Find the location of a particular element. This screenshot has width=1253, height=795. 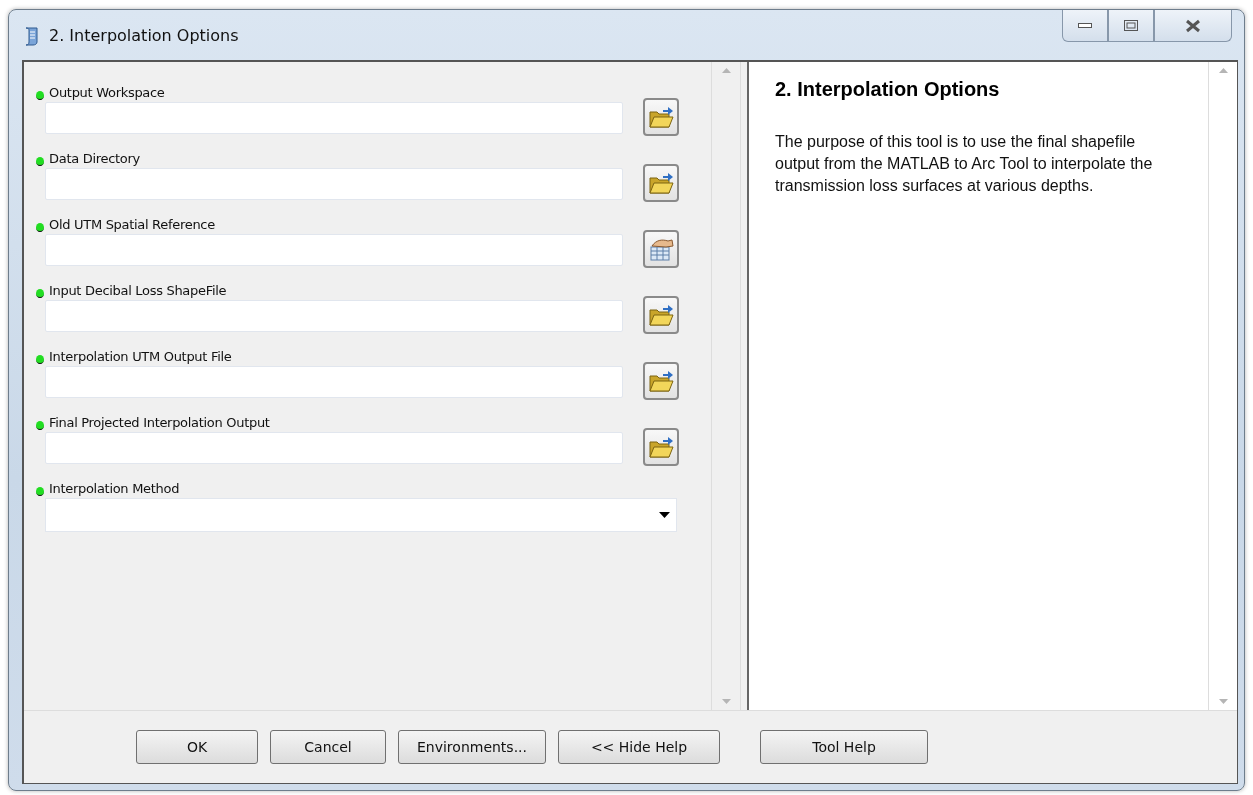

help-title: 2. Interpolation Options is located at coordinates (888, 89).